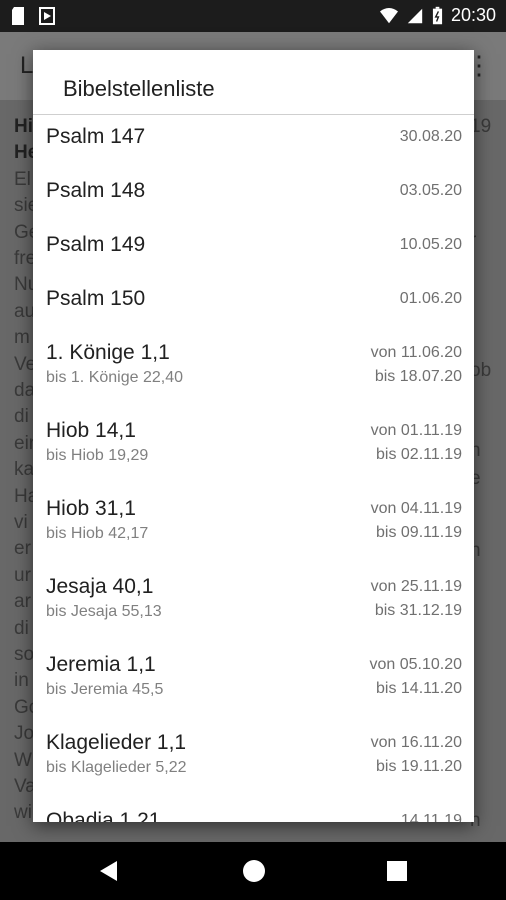 This screenshot has width=506, height=900. Describe the element at coordinates (419, 766) in the screenshot. I see `passage-end-date: bis 19.11.20` at that location.